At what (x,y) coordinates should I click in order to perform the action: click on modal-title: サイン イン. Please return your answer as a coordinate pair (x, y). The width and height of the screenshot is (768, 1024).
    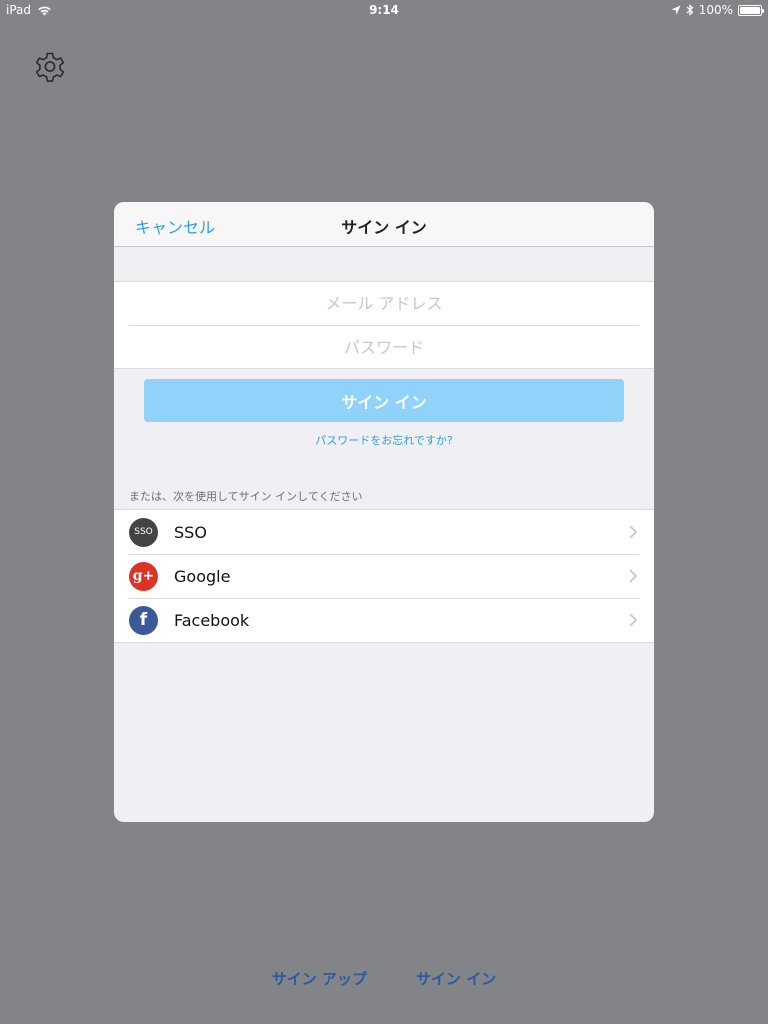
    Looking at the image, I should click on (384, 227).